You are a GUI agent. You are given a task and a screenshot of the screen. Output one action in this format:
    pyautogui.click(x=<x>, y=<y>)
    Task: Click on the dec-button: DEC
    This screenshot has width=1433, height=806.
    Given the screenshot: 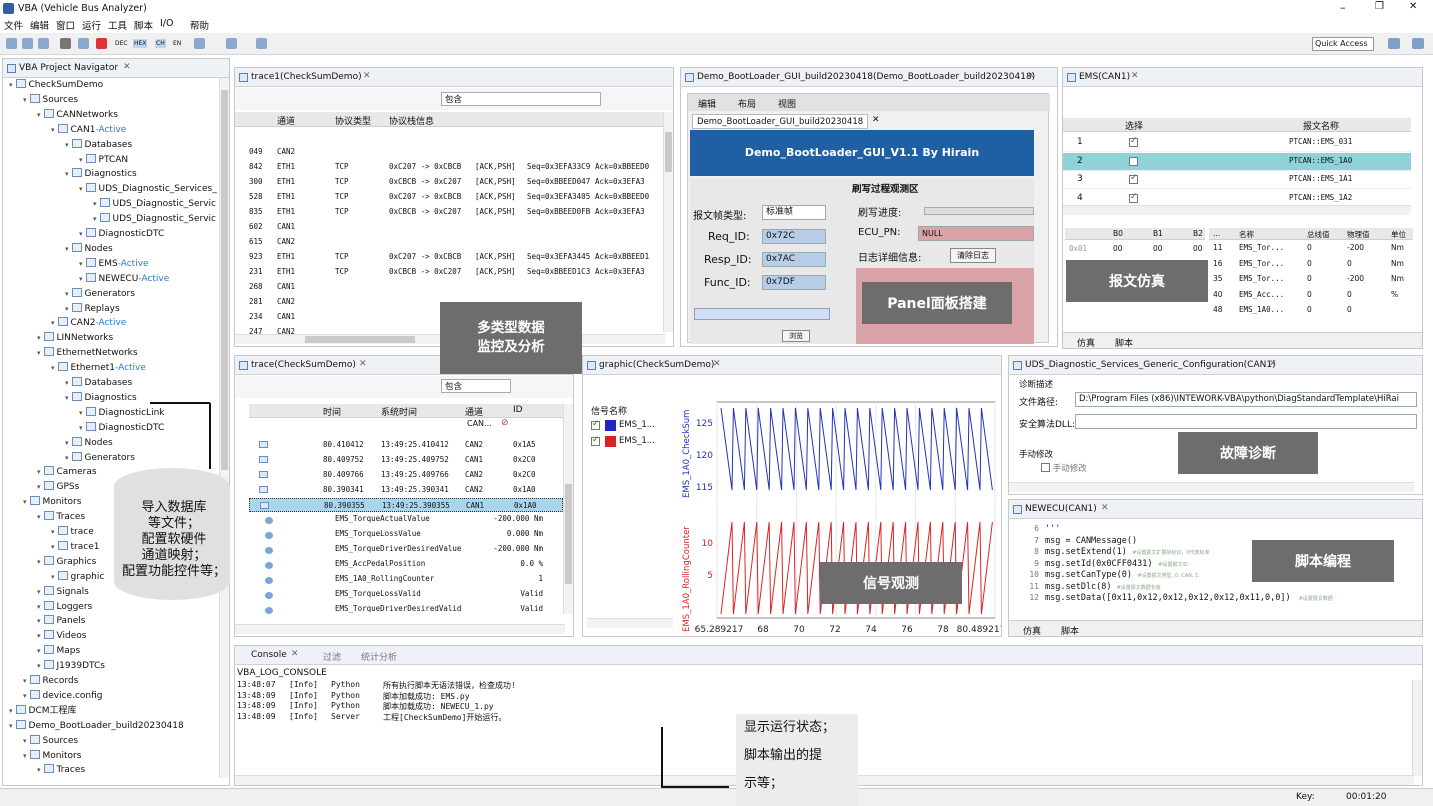 What is the action you would take?
    pyautogui.click(x=121, y=43)
    